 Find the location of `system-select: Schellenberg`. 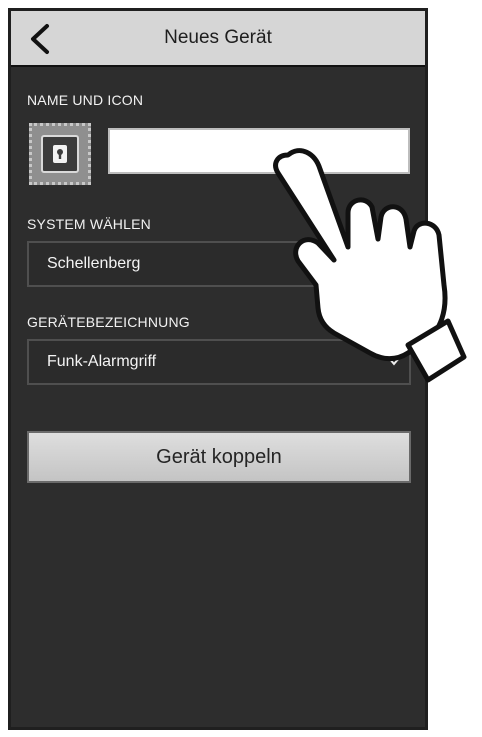

system-select: Schellenberg is located at coordinates (219, 264).